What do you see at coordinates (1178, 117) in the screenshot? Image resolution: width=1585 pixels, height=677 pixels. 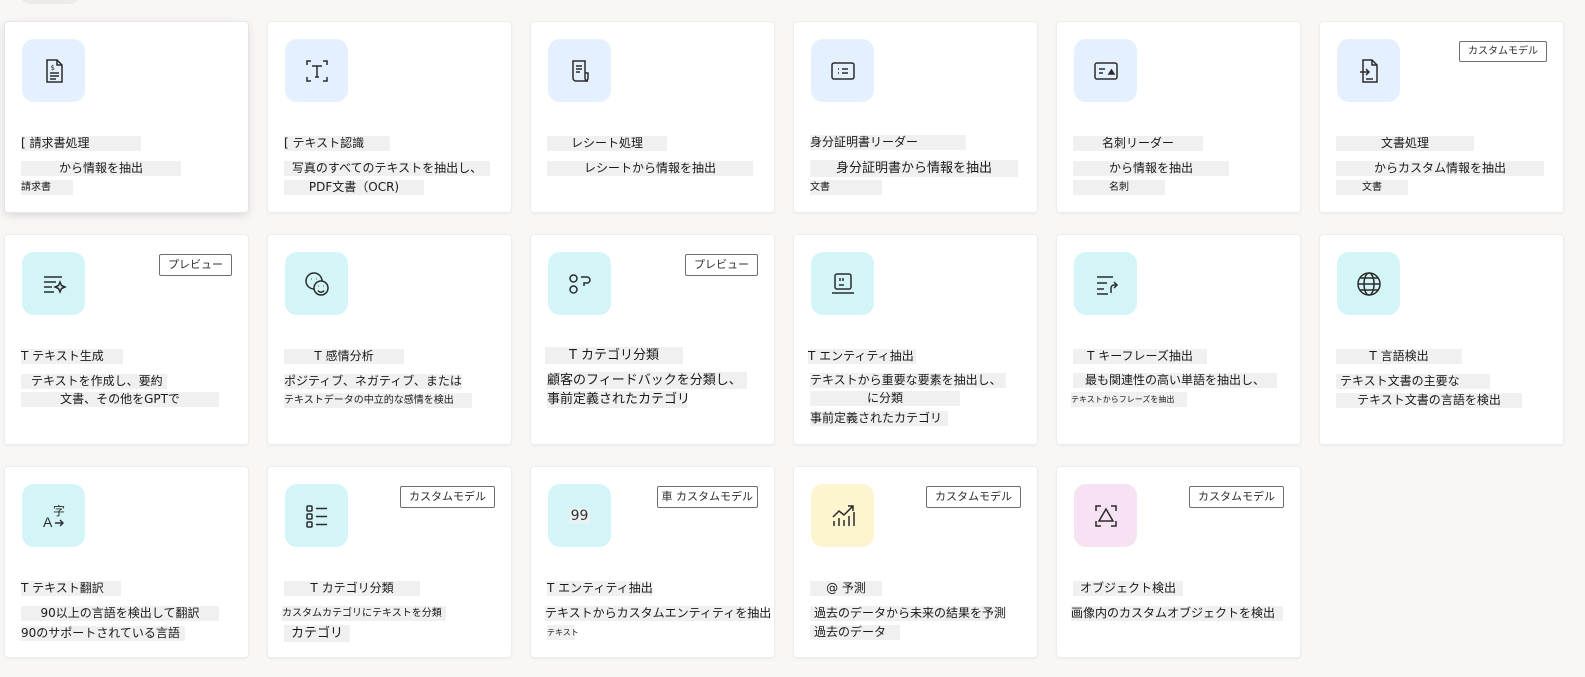 I see `card-business-card-reader: 名刺リーダー から情報を抽出 名刺` at bounding box center [1178, 117].